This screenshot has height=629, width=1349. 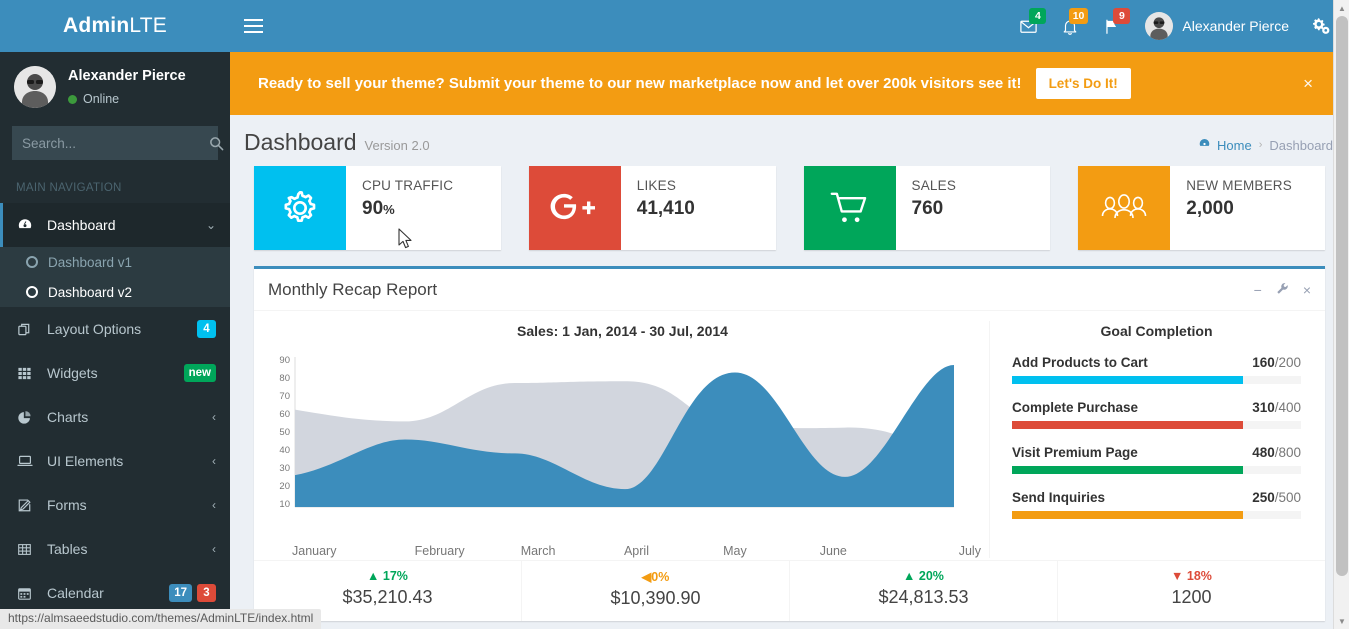 What do you see at coordinates (90, 292) in the screenshot?
I see `sidebar-subitem-label: Dashboard v2` at bounding box center [90, 292].